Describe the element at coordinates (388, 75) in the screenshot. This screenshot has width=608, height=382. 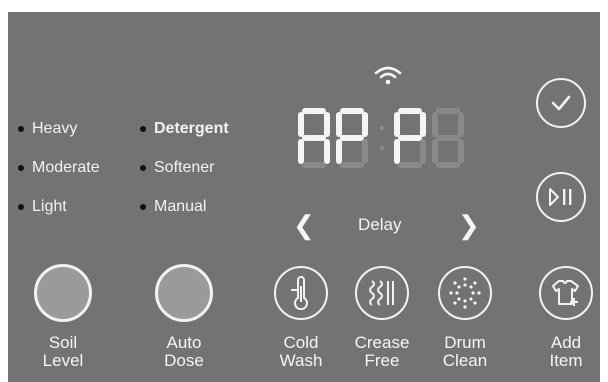
I see `wifi-icon` at that location.